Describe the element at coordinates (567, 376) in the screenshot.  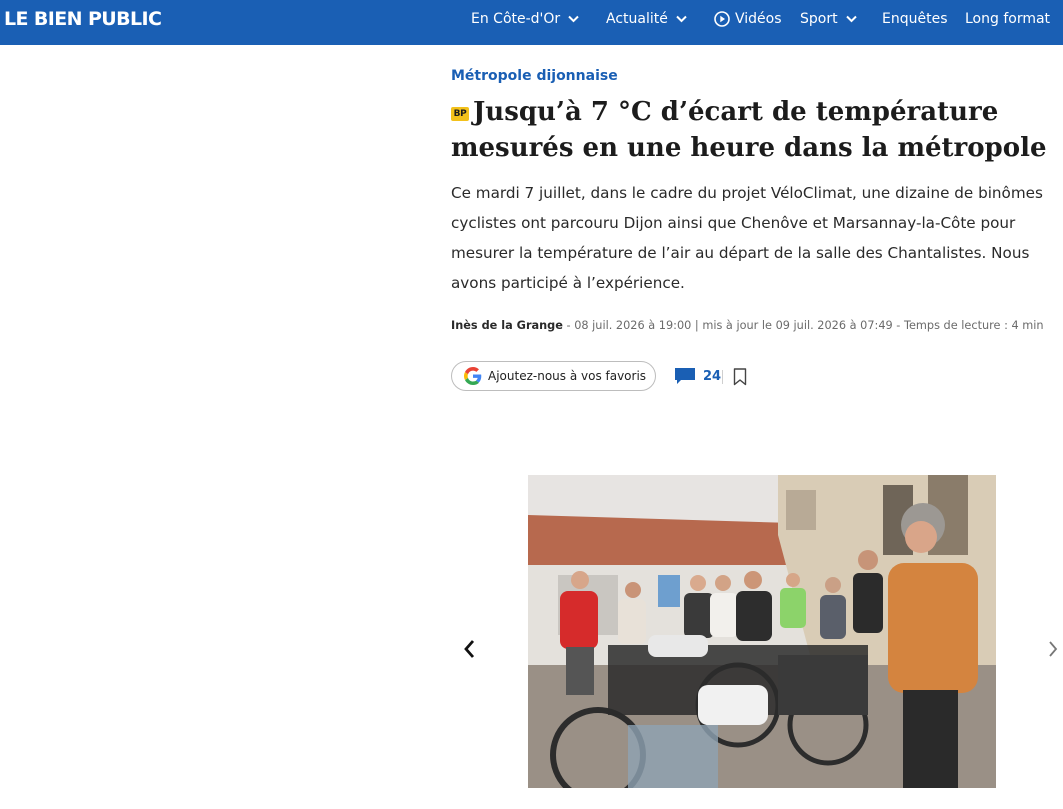
I see `favorites-button-label: Ajoutez-nous à vos favoris` at that location.